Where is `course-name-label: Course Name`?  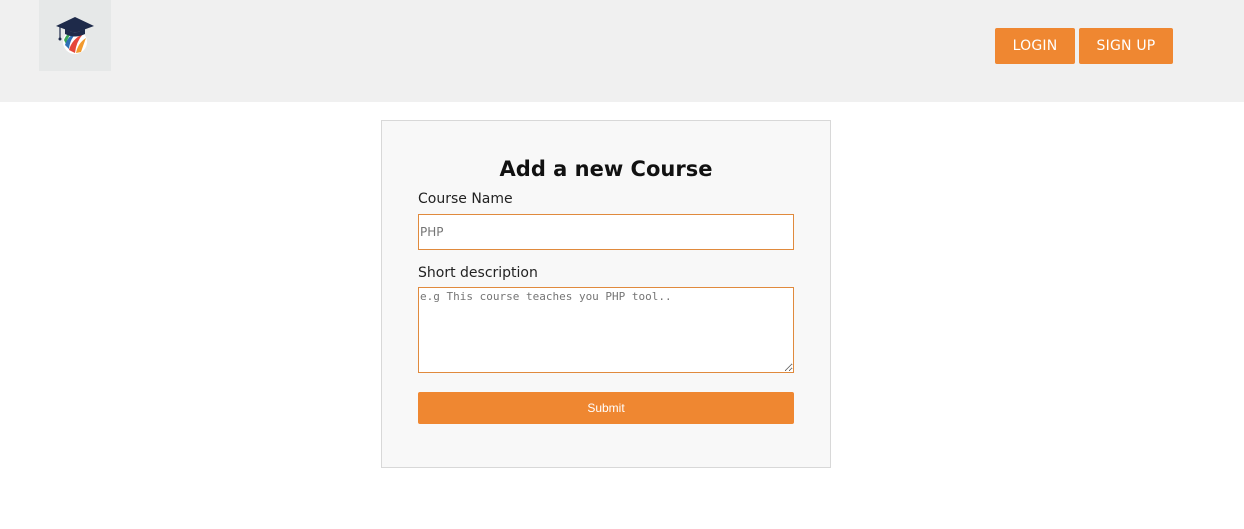 course-name-label: Course Name is located at coordinates (465, 199).